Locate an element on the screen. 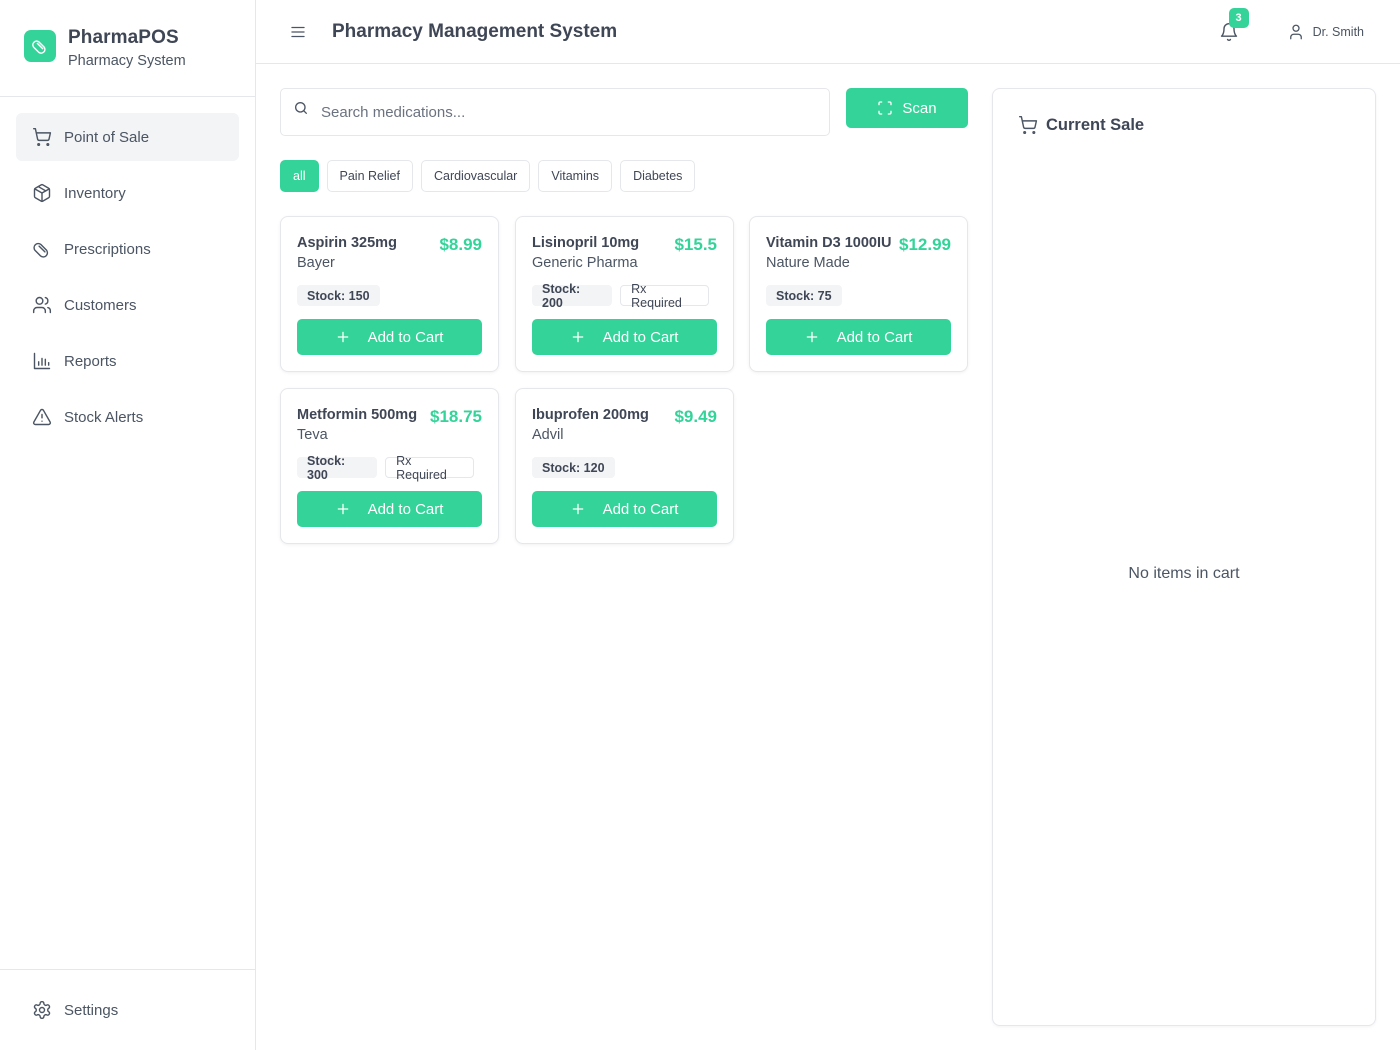  brand-name: PharmaPOS is located at coordinates (123, 37).